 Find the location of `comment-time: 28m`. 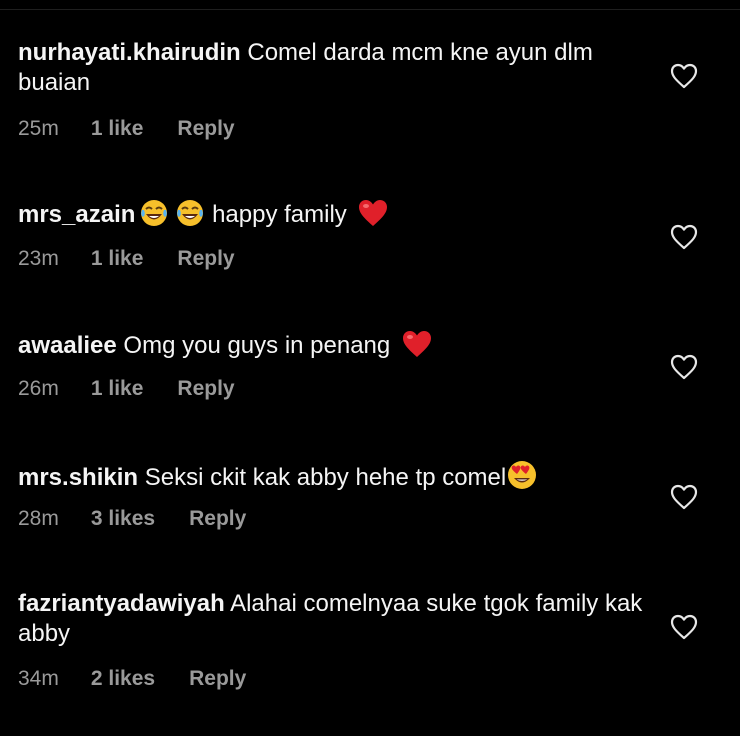

comment-time: 28m is located at coordinates (38, 518).